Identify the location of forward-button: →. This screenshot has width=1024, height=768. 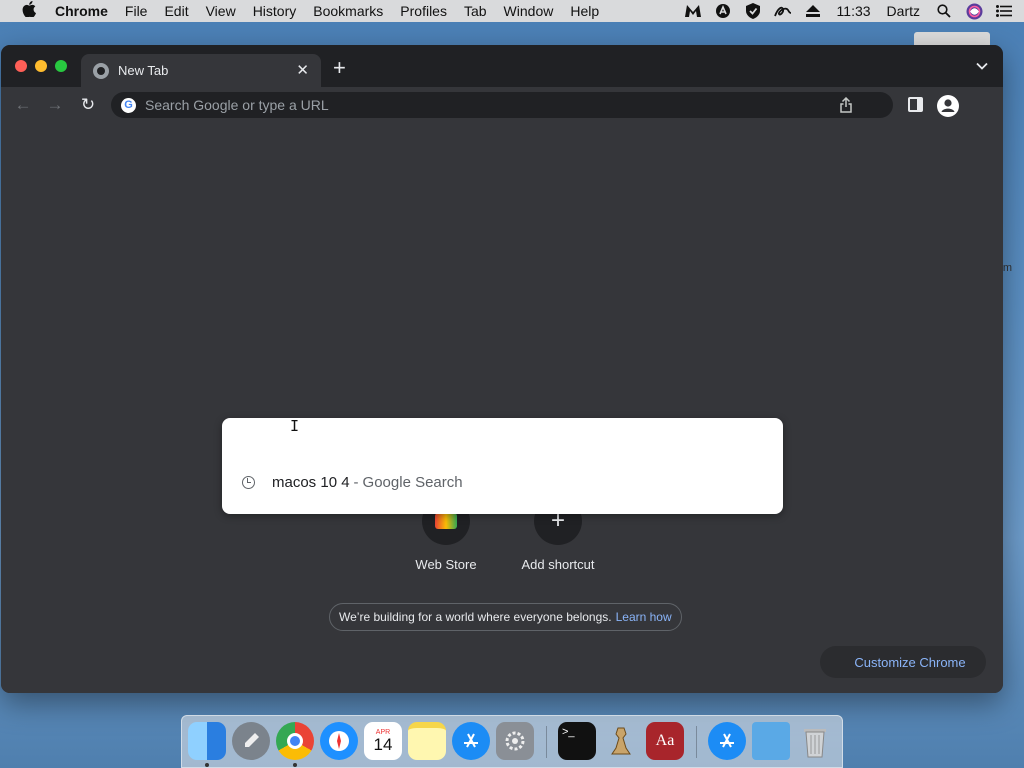
(55, 105).